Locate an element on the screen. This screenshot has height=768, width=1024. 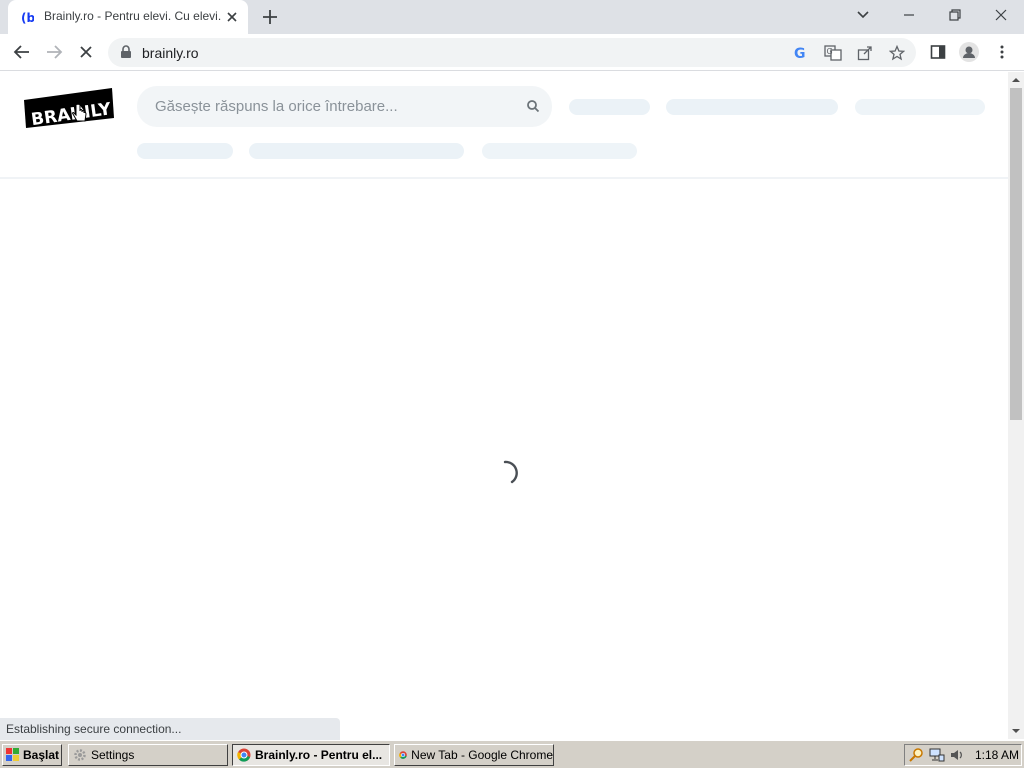
google-lens-icon: G is located at coordinates (801, 53).